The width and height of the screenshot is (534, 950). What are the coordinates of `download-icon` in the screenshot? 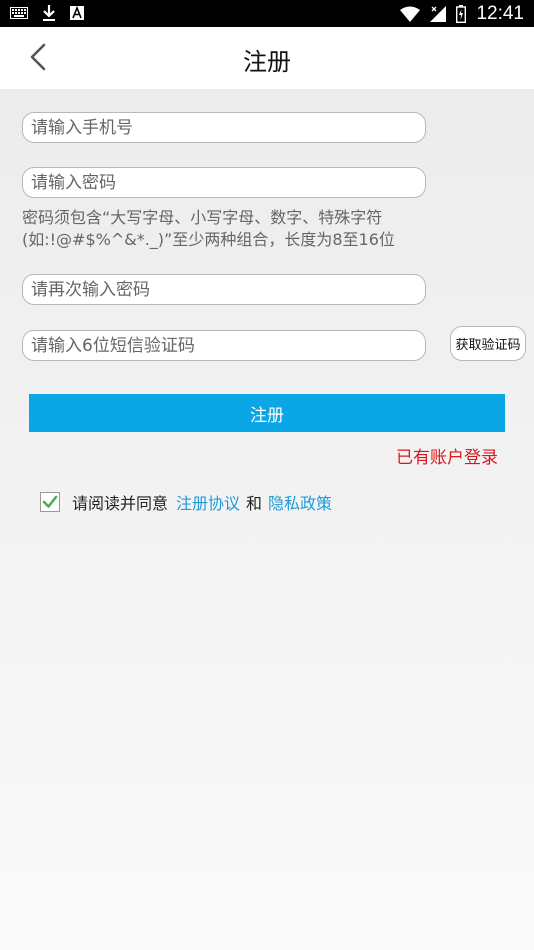 It's located at (49, 13).